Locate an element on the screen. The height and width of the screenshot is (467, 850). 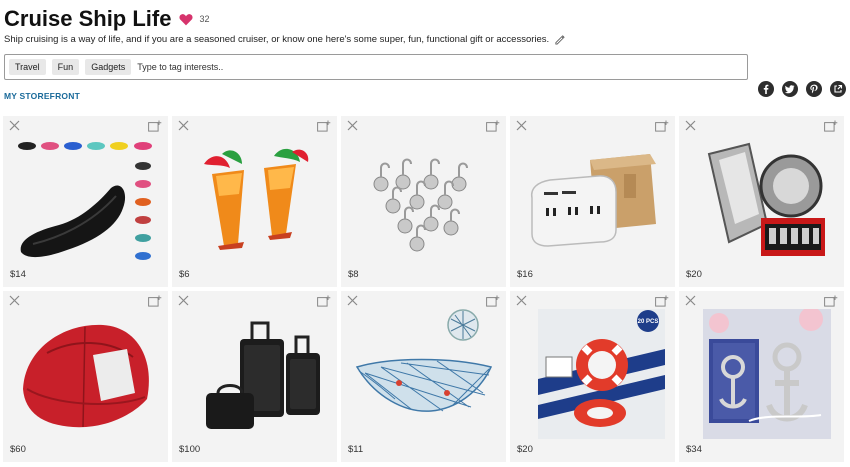
product-card: $6 is located at coordinates (254, 201).